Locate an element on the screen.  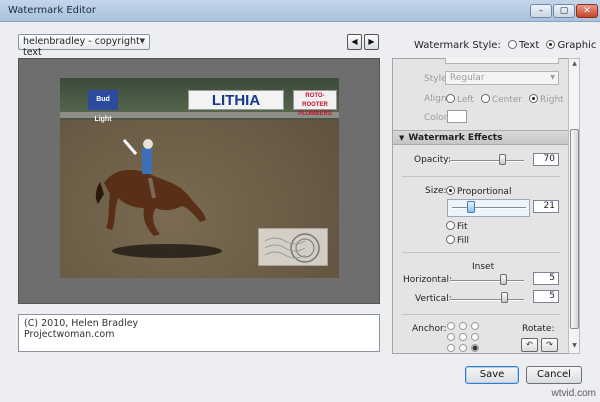
anchor-label: Anchor: is located at coordinates (429, 329).